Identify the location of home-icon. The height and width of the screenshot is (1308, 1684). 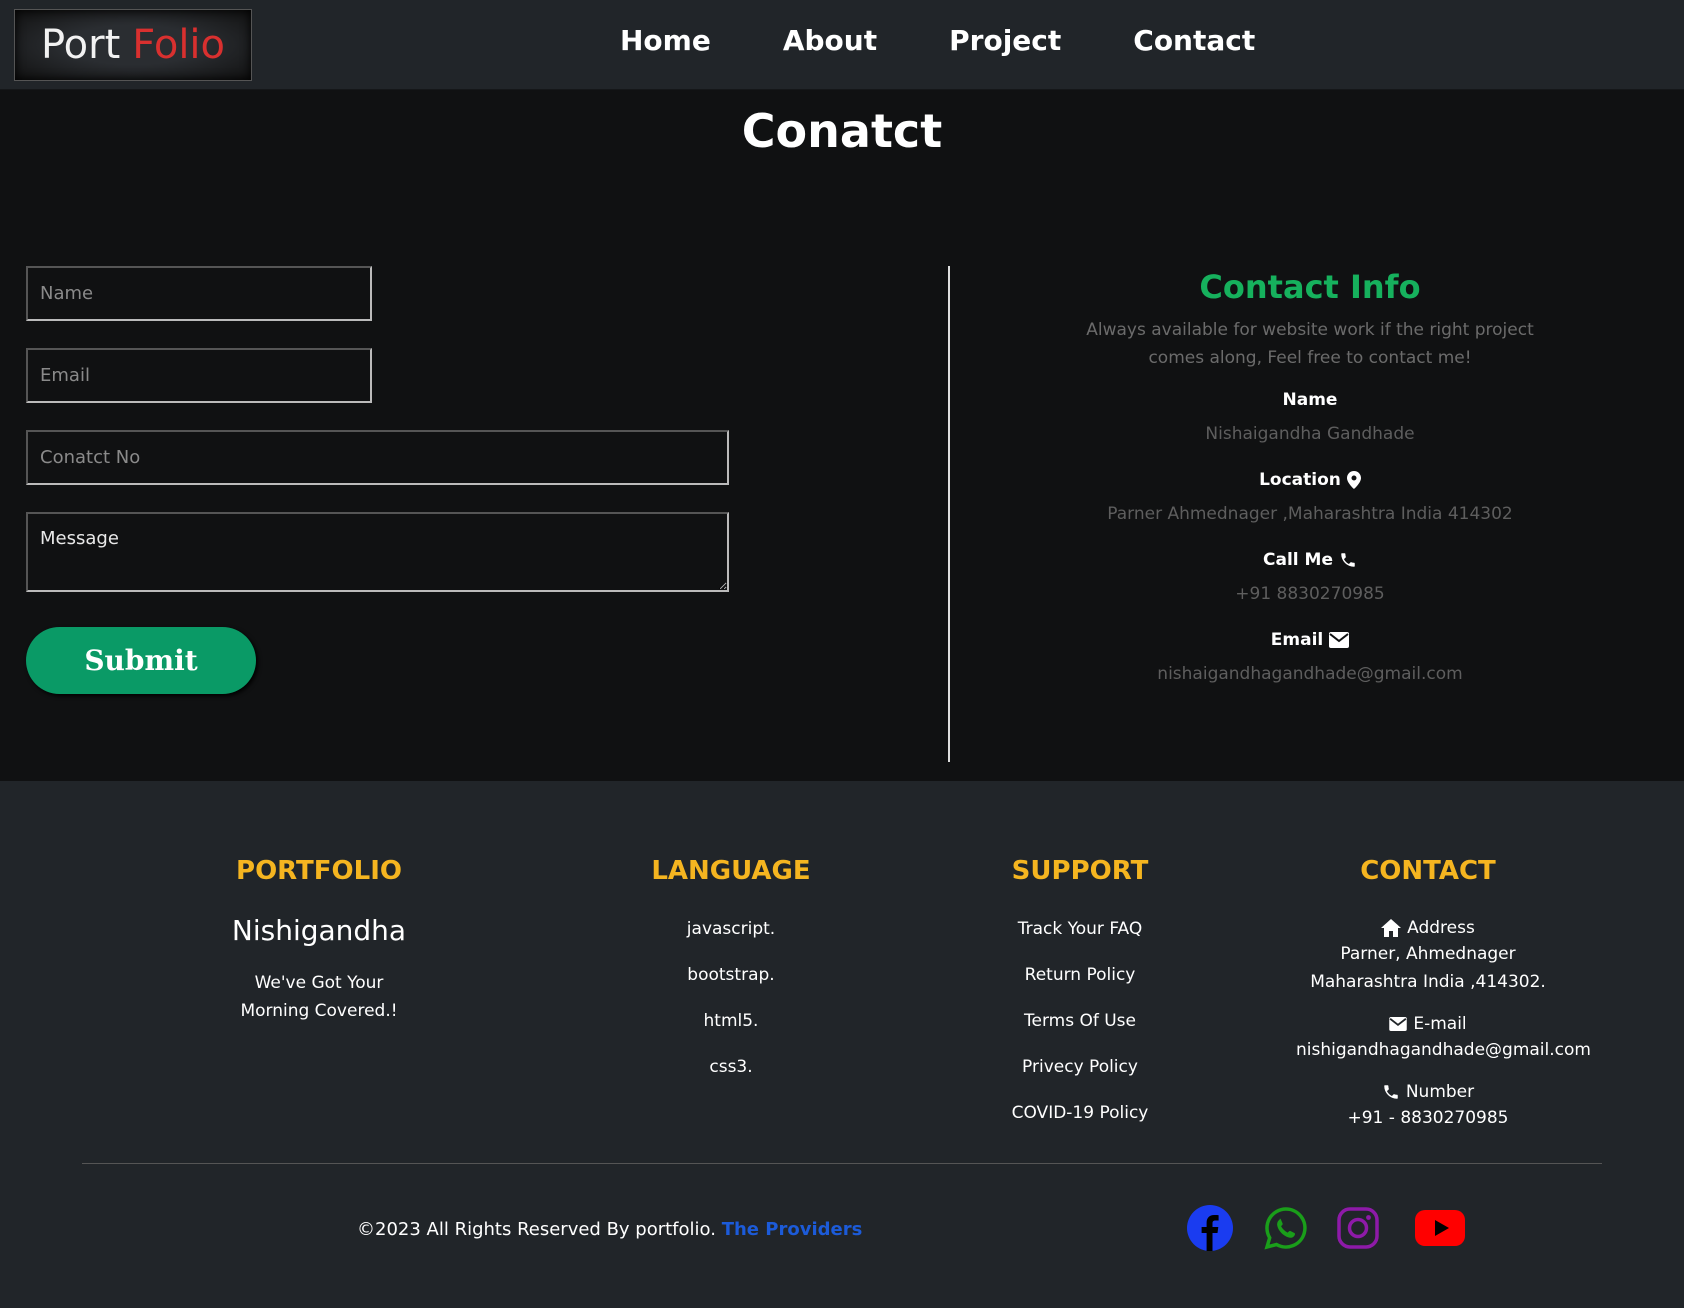
(1391, 928).